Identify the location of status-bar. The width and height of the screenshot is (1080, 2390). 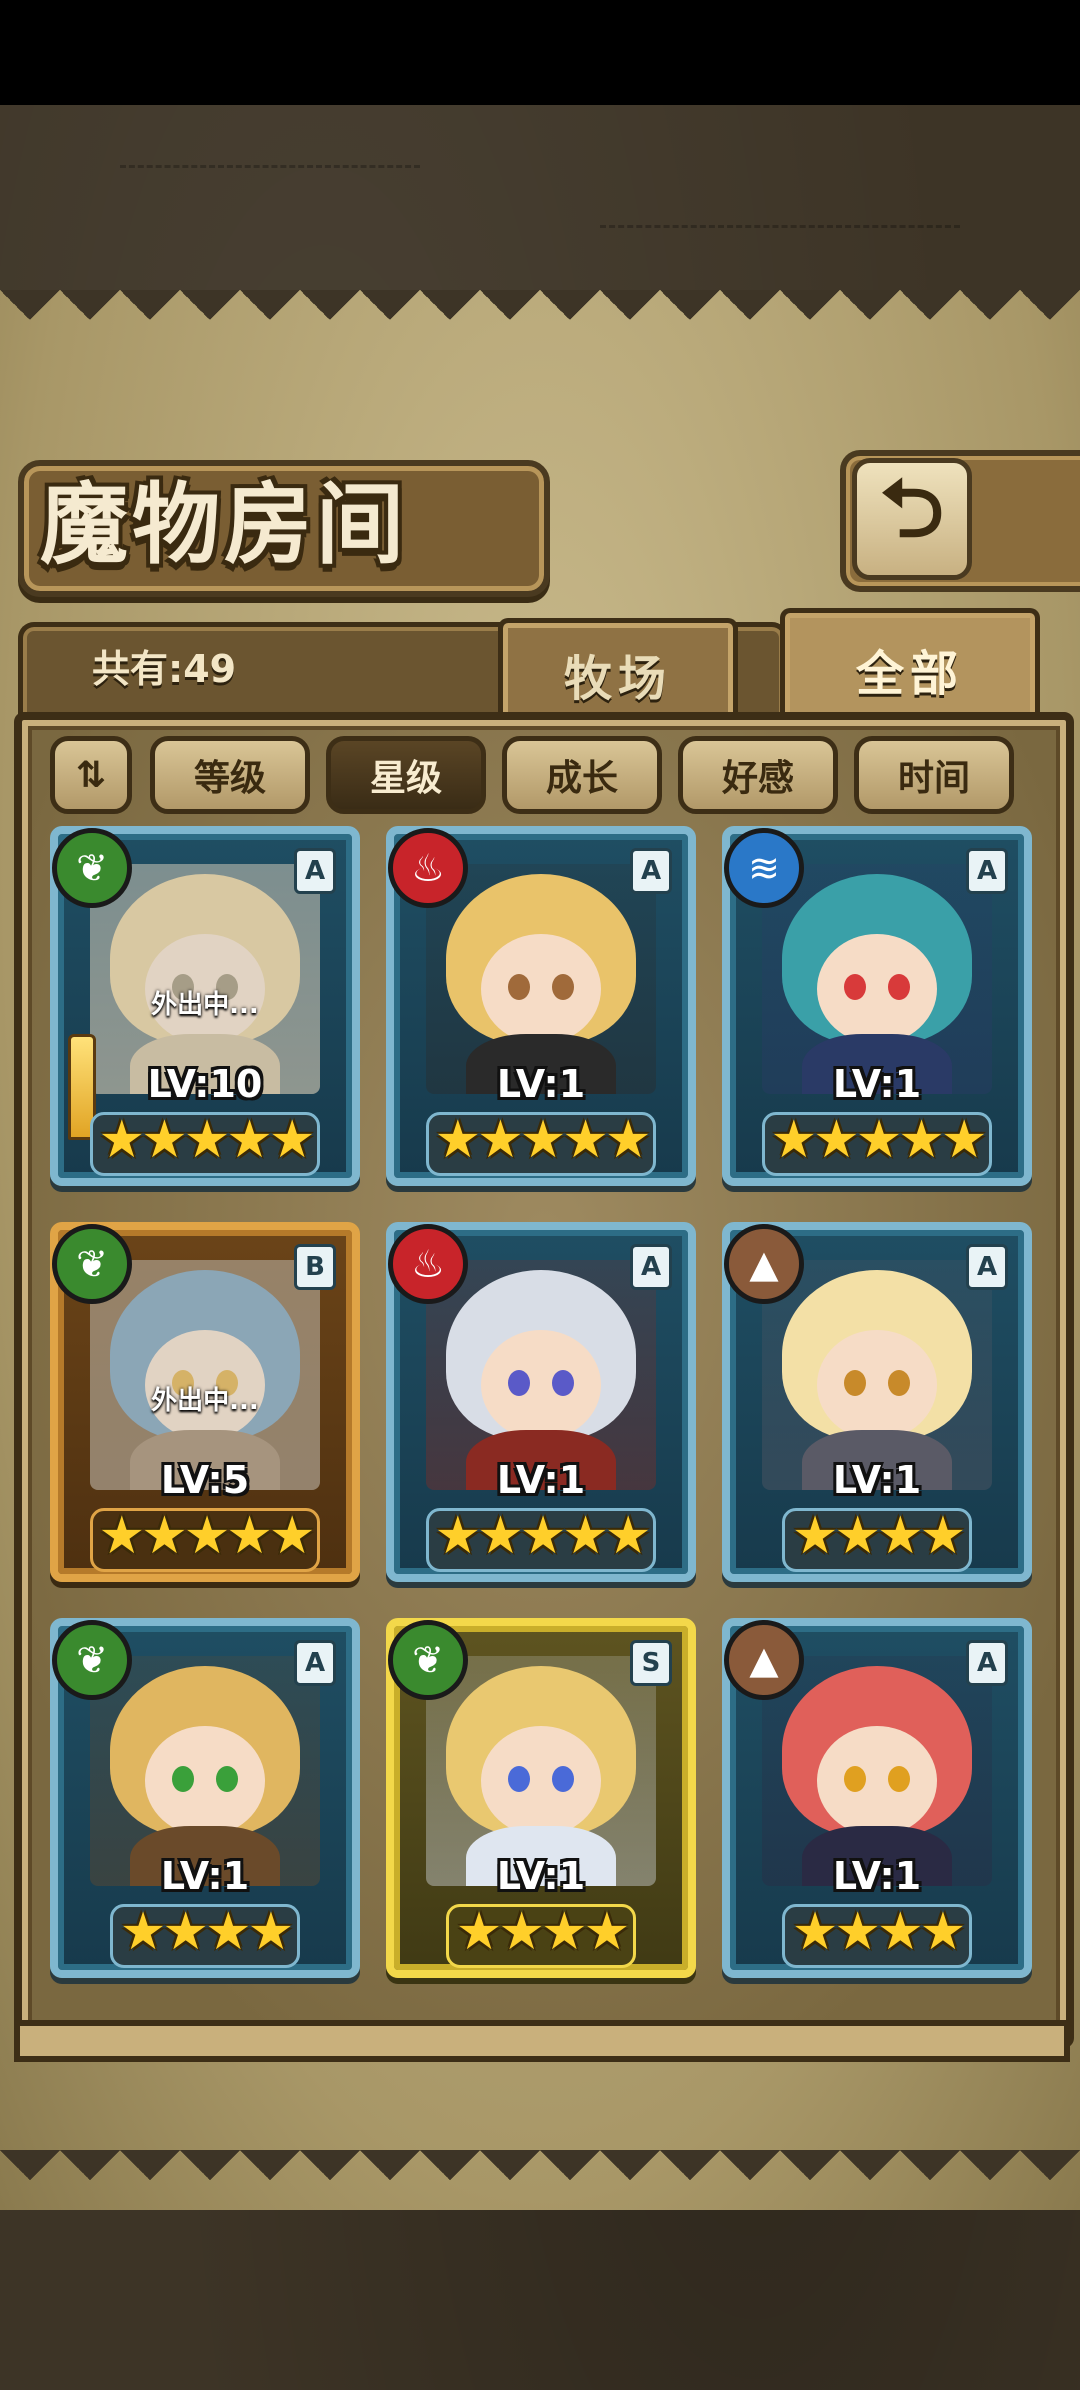
(540, 52).